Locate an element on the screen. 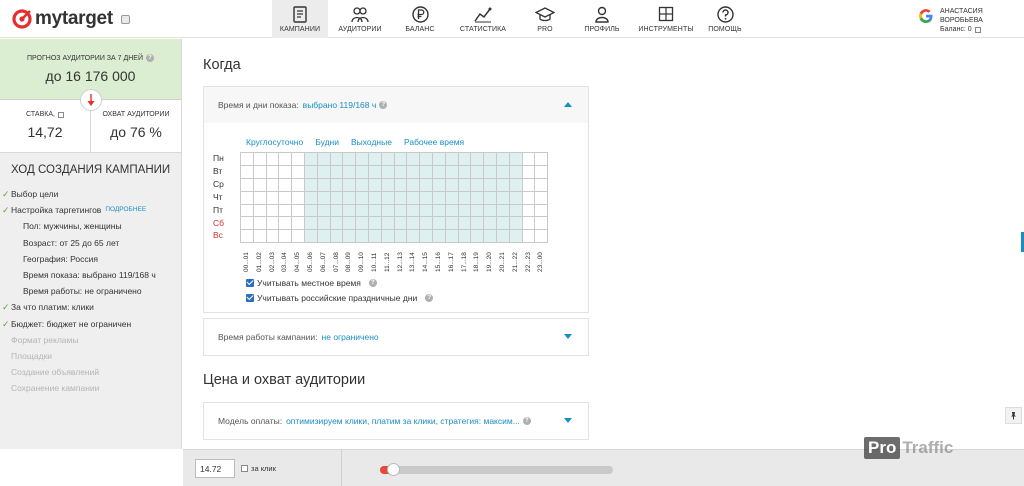 The height and width of the screenshot is (486, 1024). nav-campaigns: Кампании is located at coordinates (300, 19).